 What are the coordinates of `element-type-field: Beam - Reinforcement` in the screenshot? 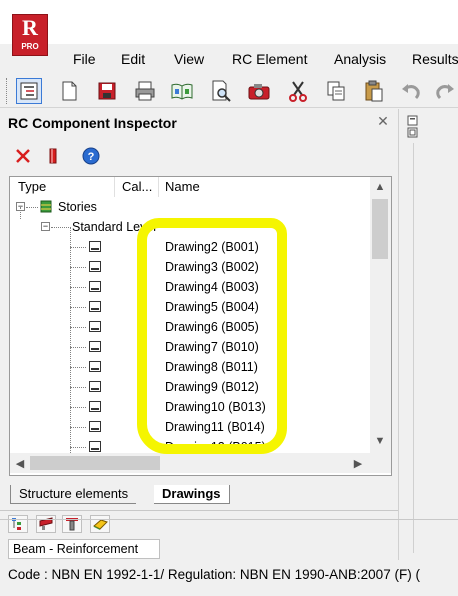 It's located at (84, 549).